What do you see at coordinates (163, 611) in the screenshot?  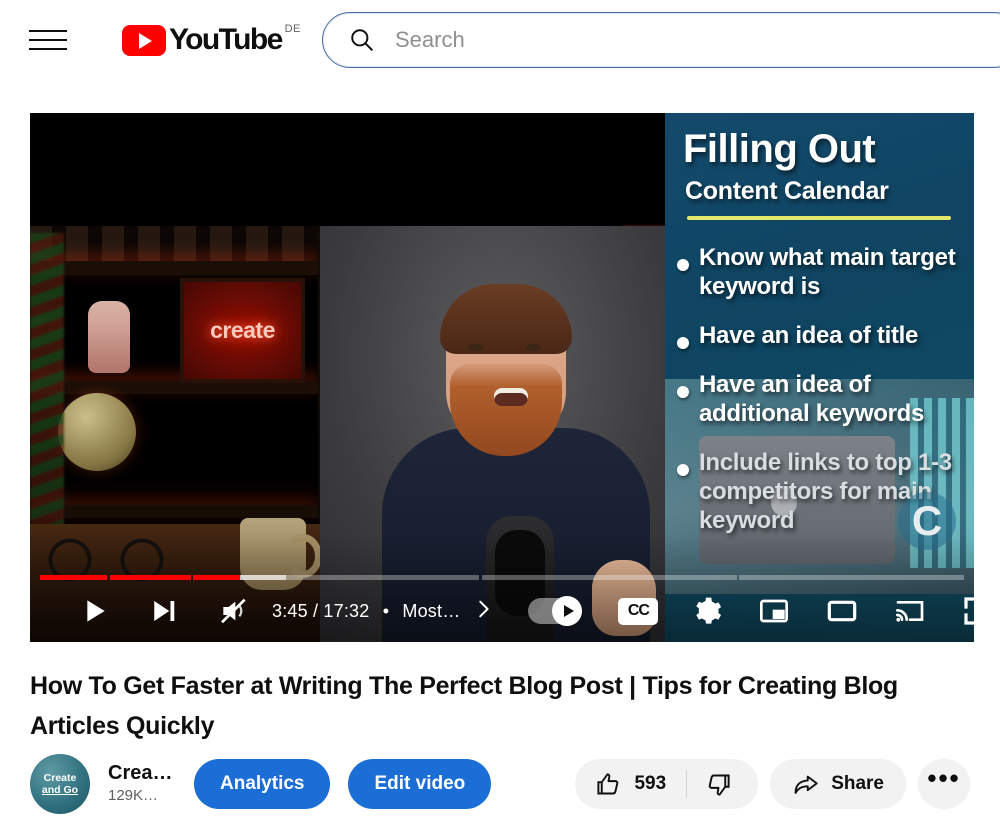 I see `next-video-button` at bounding box center [163, 611].